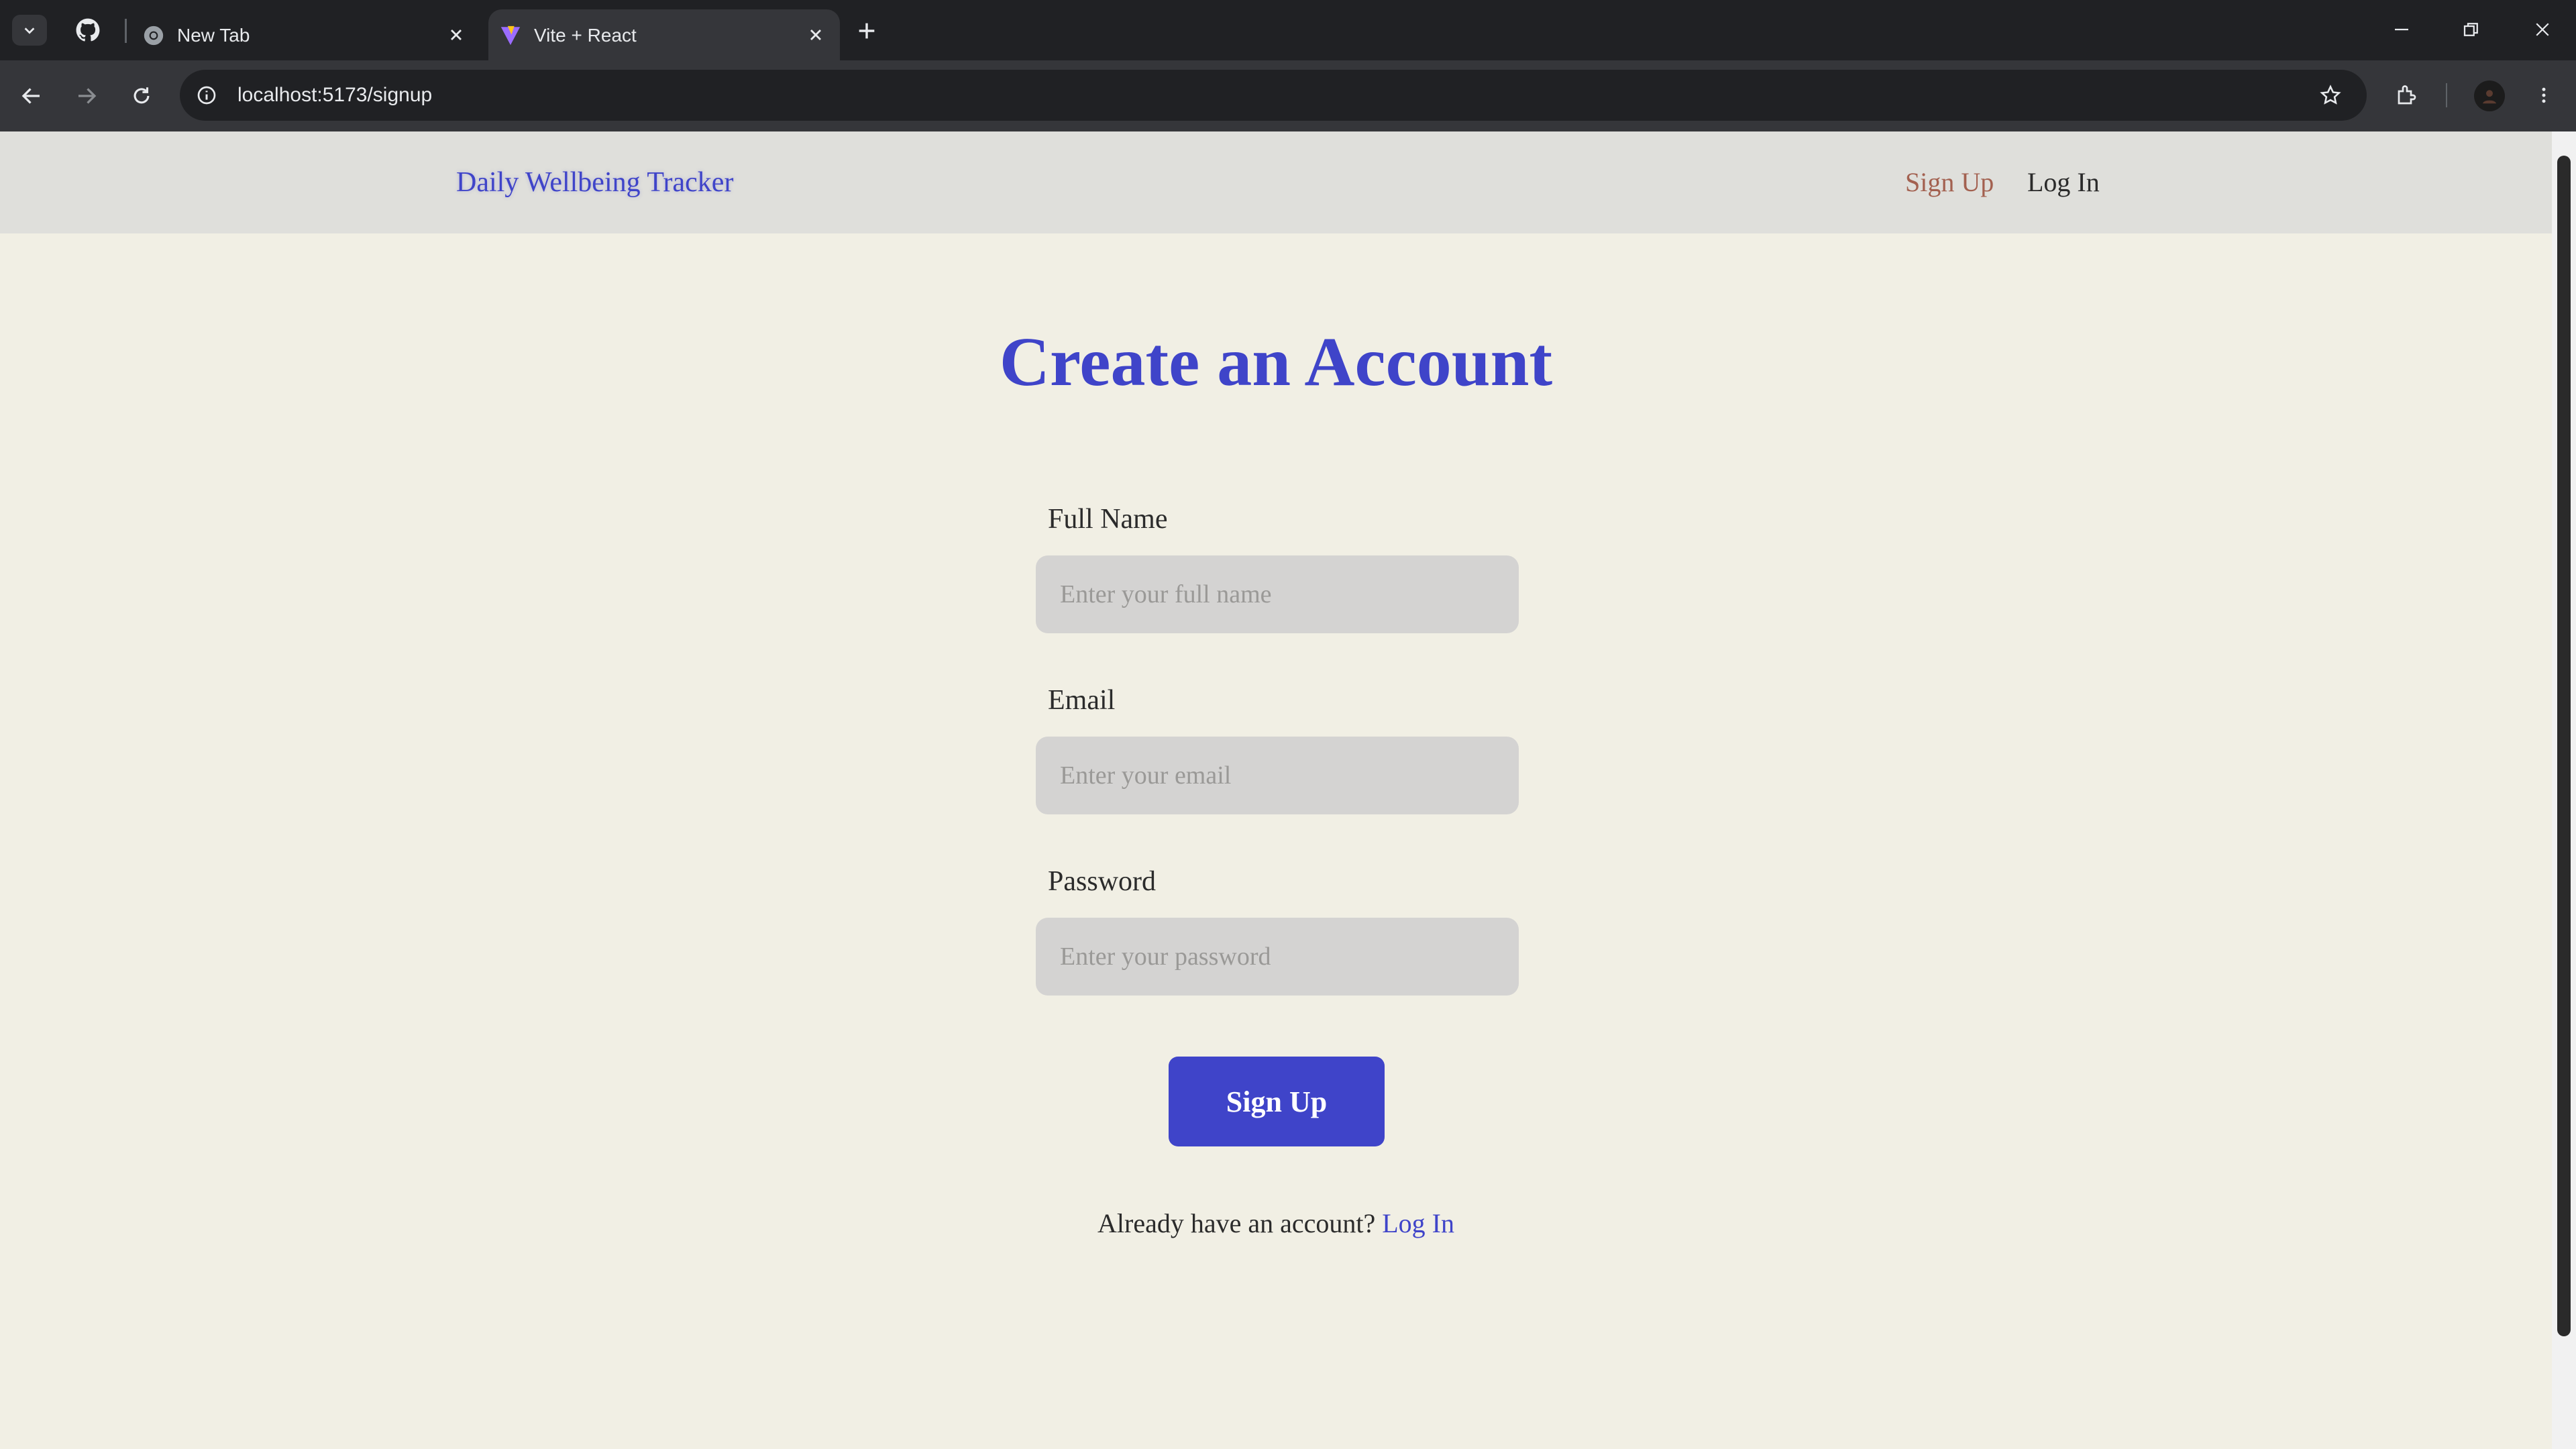  Describe the element at coordinates (1082, 700) in the screenshot. I see `email-label: Email` at that location.